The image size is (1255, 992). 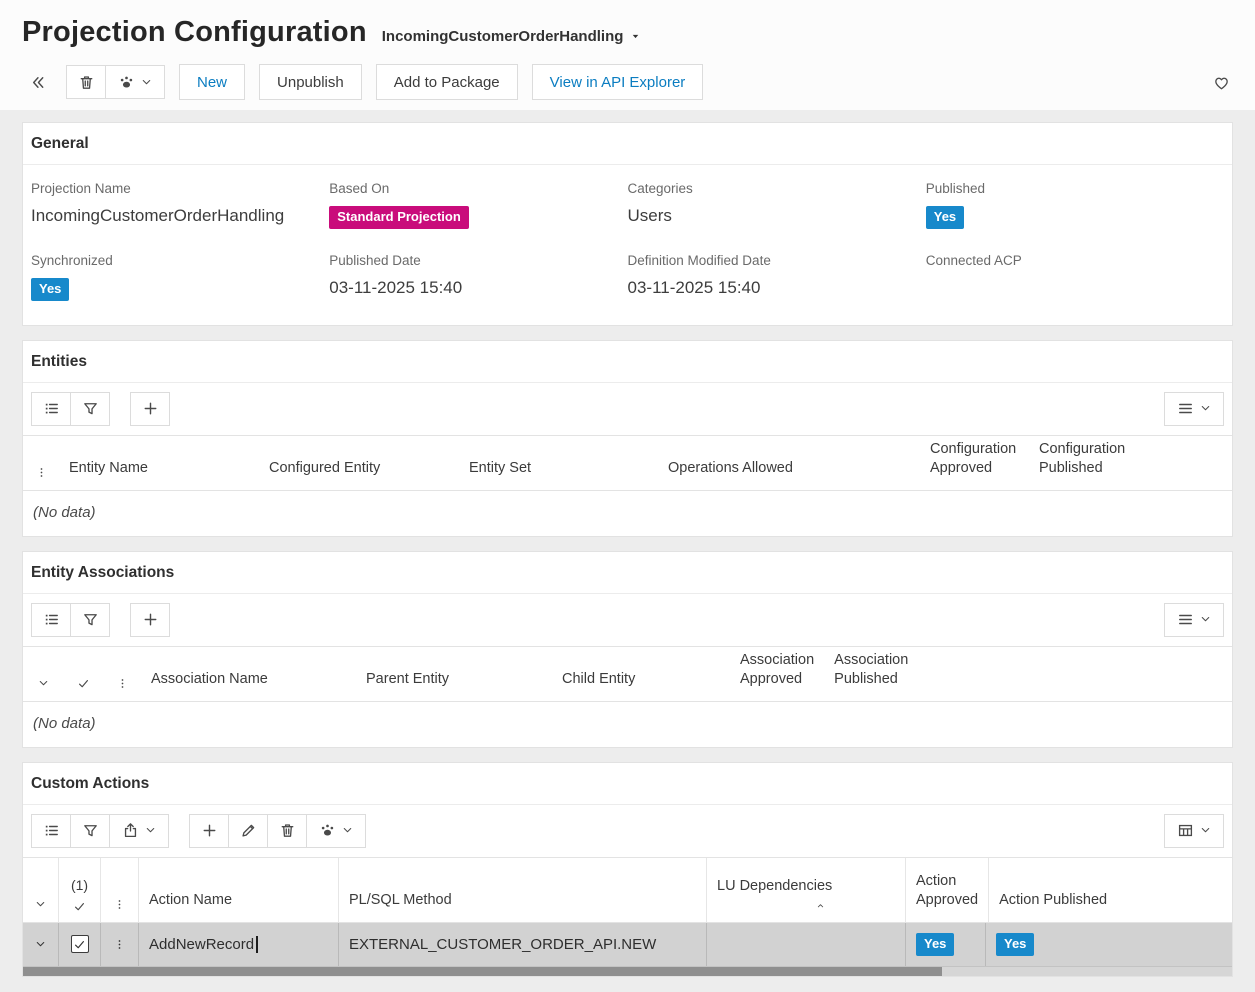 What do you see at coordinates (649, 215) in the screenshot?
I see `field-value: Users` at bounding box center [649, 215].